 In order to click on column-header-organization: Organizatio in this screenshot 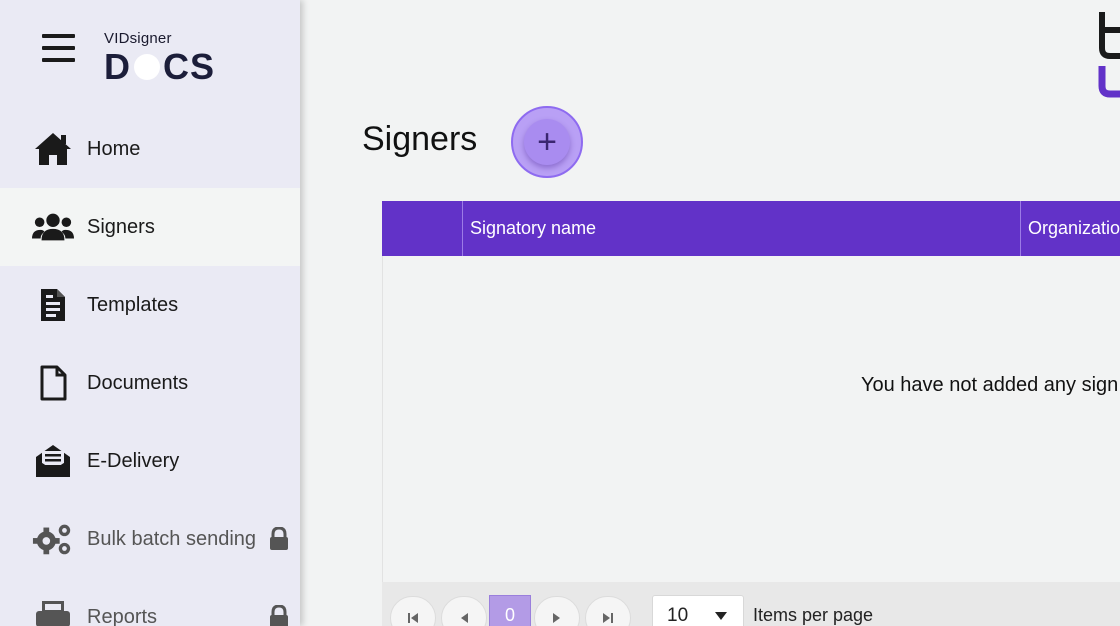, I will do `click(1070, 228)`.